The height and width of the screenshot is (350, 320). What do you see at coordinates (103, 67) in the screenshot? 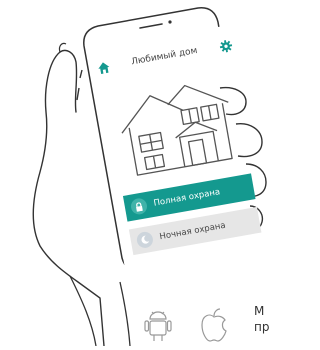
I see `home-icon` at bounding box center [103, 67].